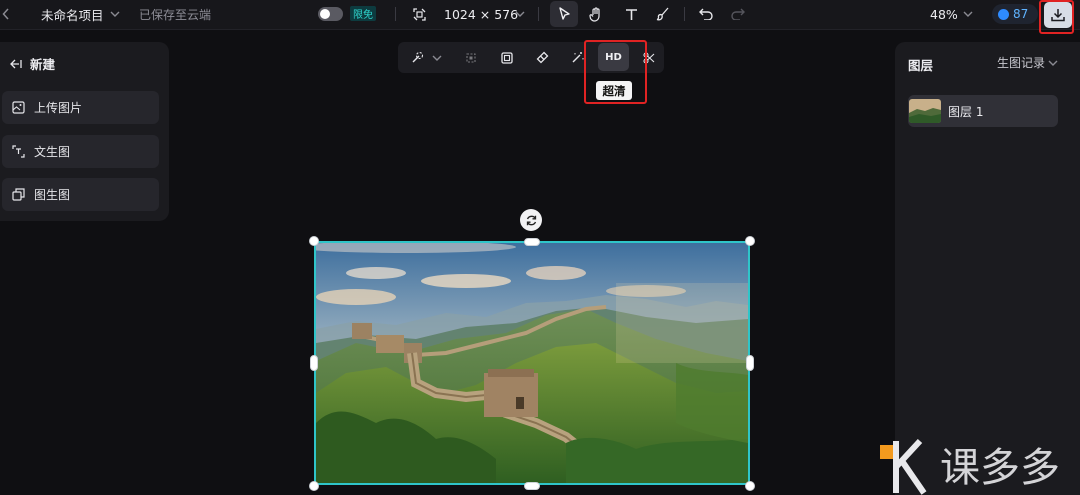 This screenshot has height=495, width=1080. What do you see at coordinates (481, 14) in the screenshot?
I see `canvas-size: 1024 × 576` at bounding box center [481, 14].